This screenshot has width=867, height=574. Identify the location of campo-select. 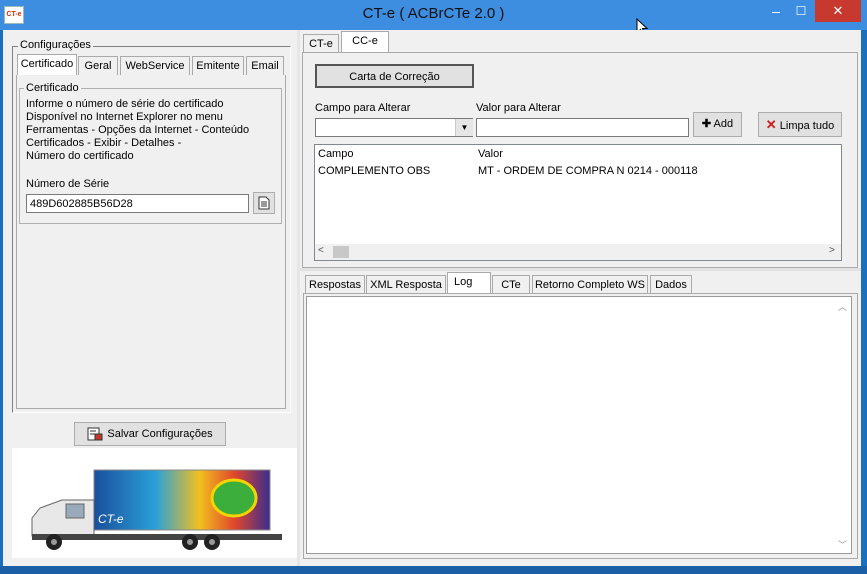
(394, 127).